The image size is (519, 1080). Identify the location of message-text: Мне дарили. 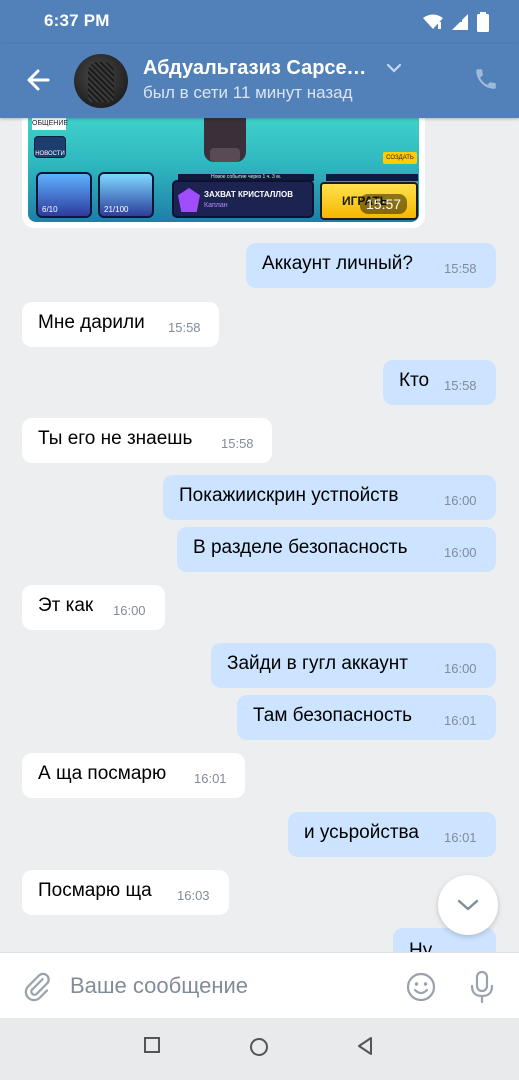
(91, 322).